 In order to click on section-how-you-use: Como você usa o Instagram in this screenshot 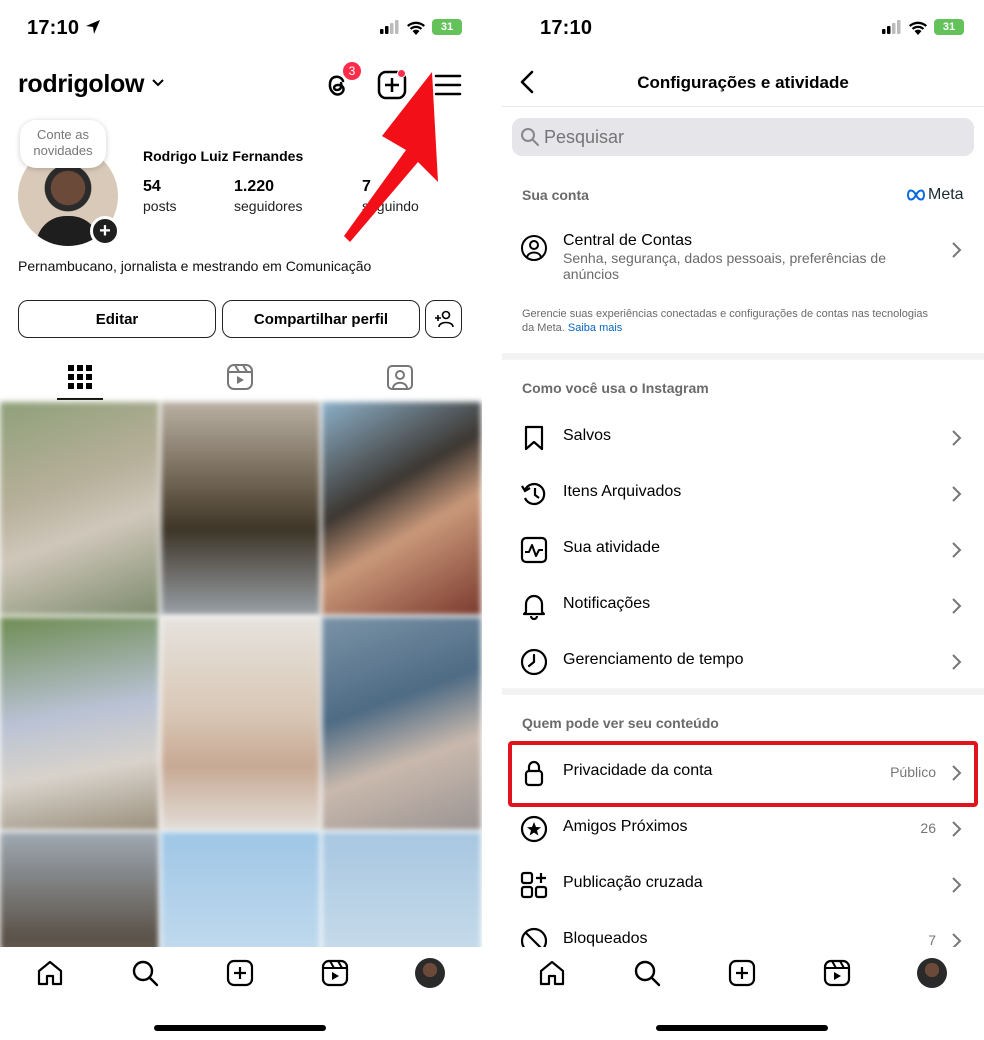, I will do `click(615, 388)`.